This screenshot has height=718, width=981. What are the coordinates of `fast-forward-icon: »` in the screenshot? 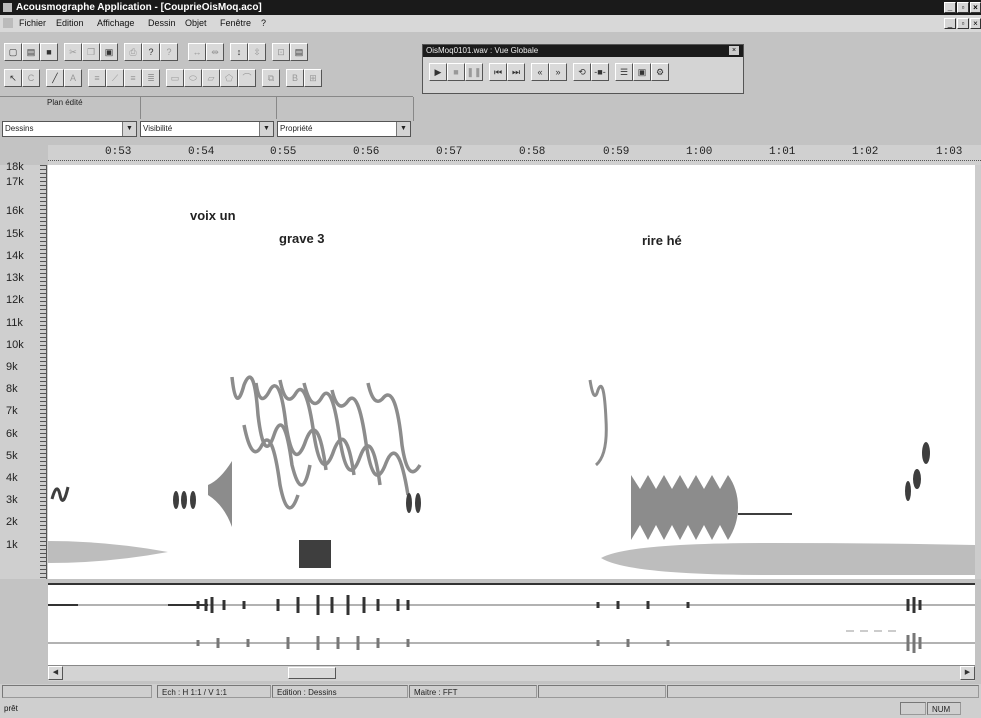 It's located at (558, 72).